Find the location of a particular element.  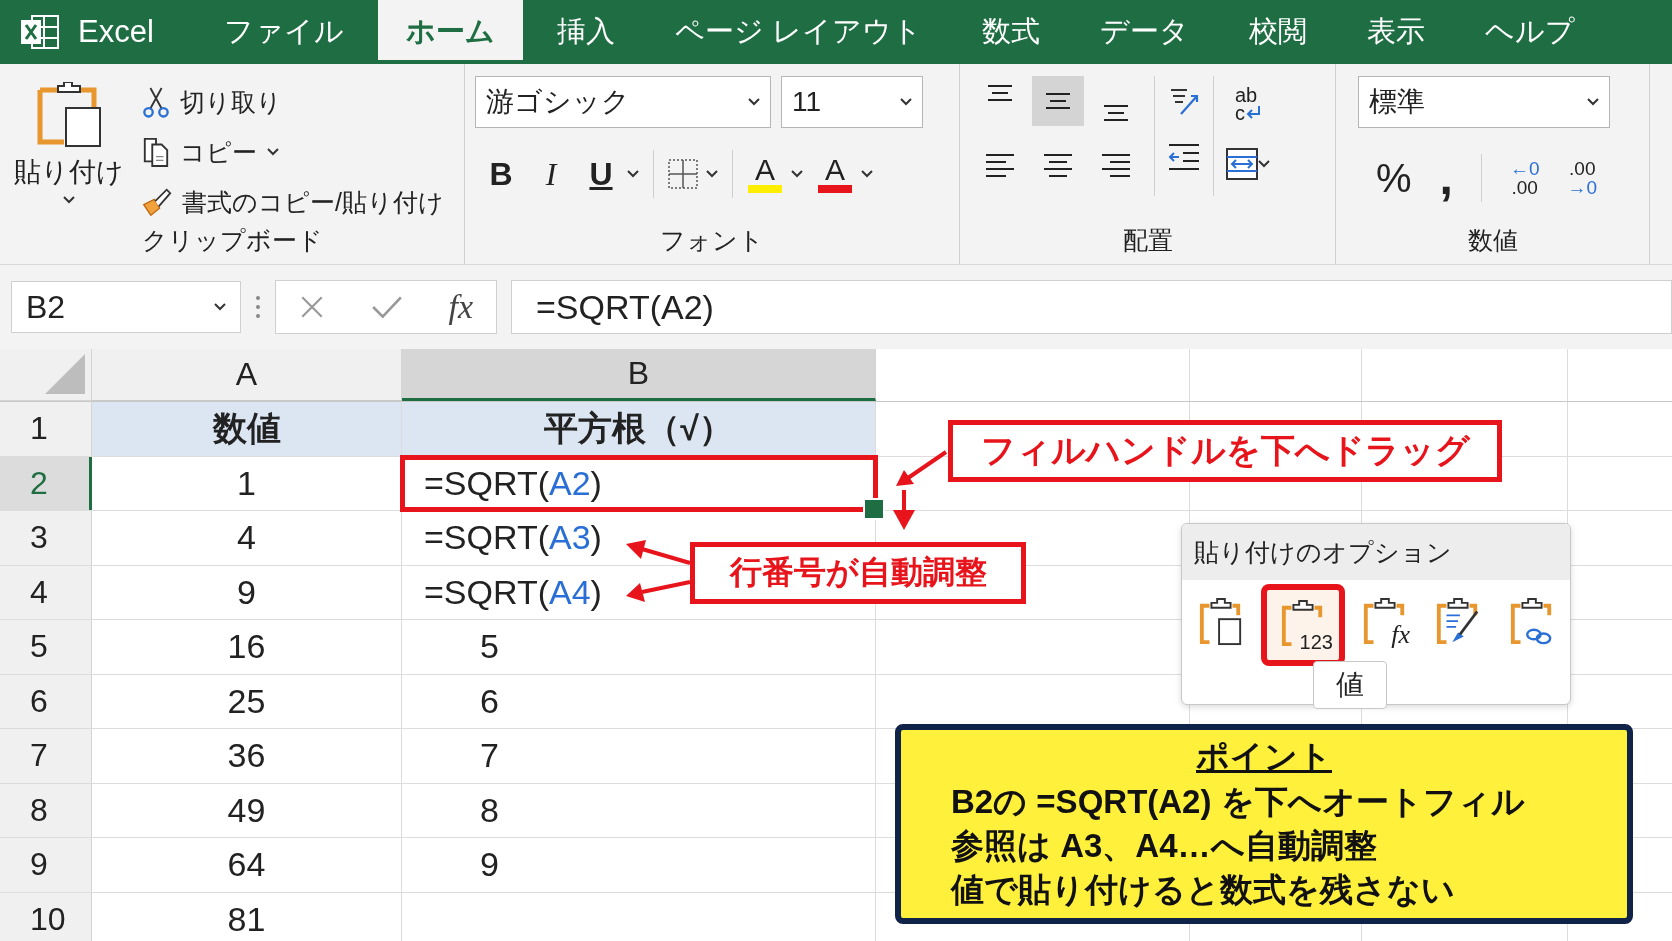

ribbon-tab: データ is located at coordinates (1144, 32).